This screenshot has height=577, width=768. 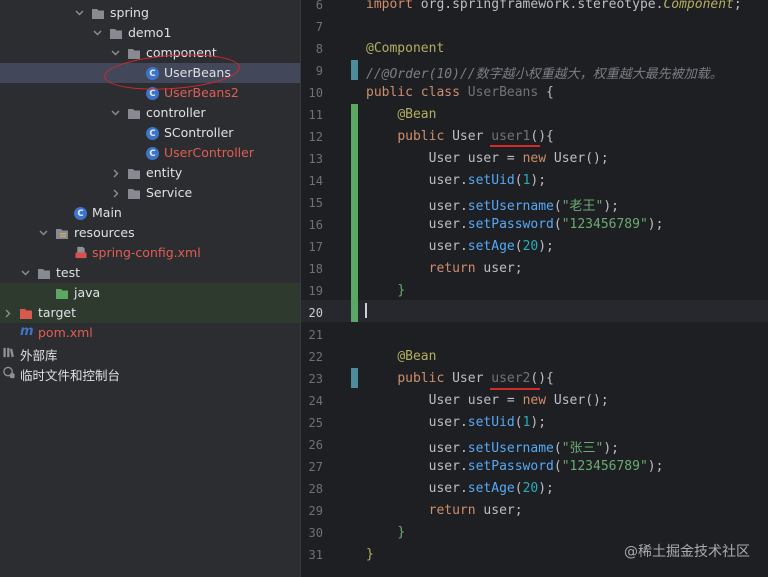 I want to click on line-number: 13, so click(x=315, y=159).